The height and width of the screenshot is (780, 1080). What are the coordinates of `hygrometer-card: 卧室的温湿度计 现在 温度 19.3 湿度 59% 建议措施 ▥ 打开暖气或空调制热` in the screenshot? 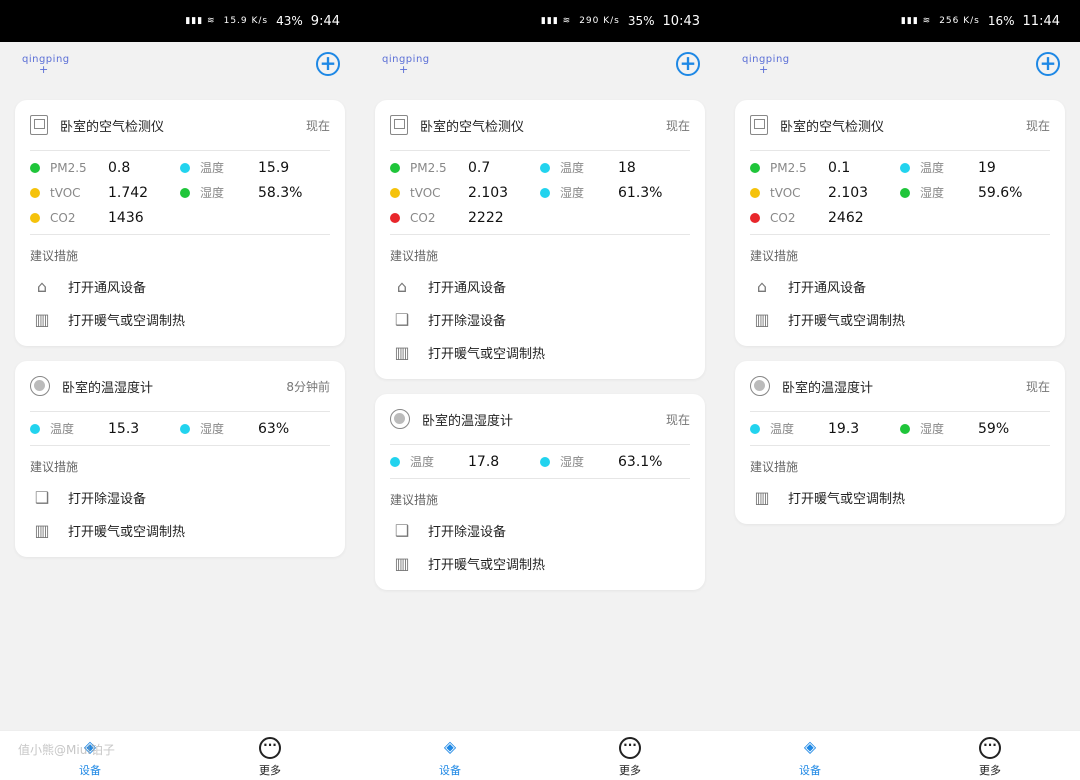 It's located at (900, 442).